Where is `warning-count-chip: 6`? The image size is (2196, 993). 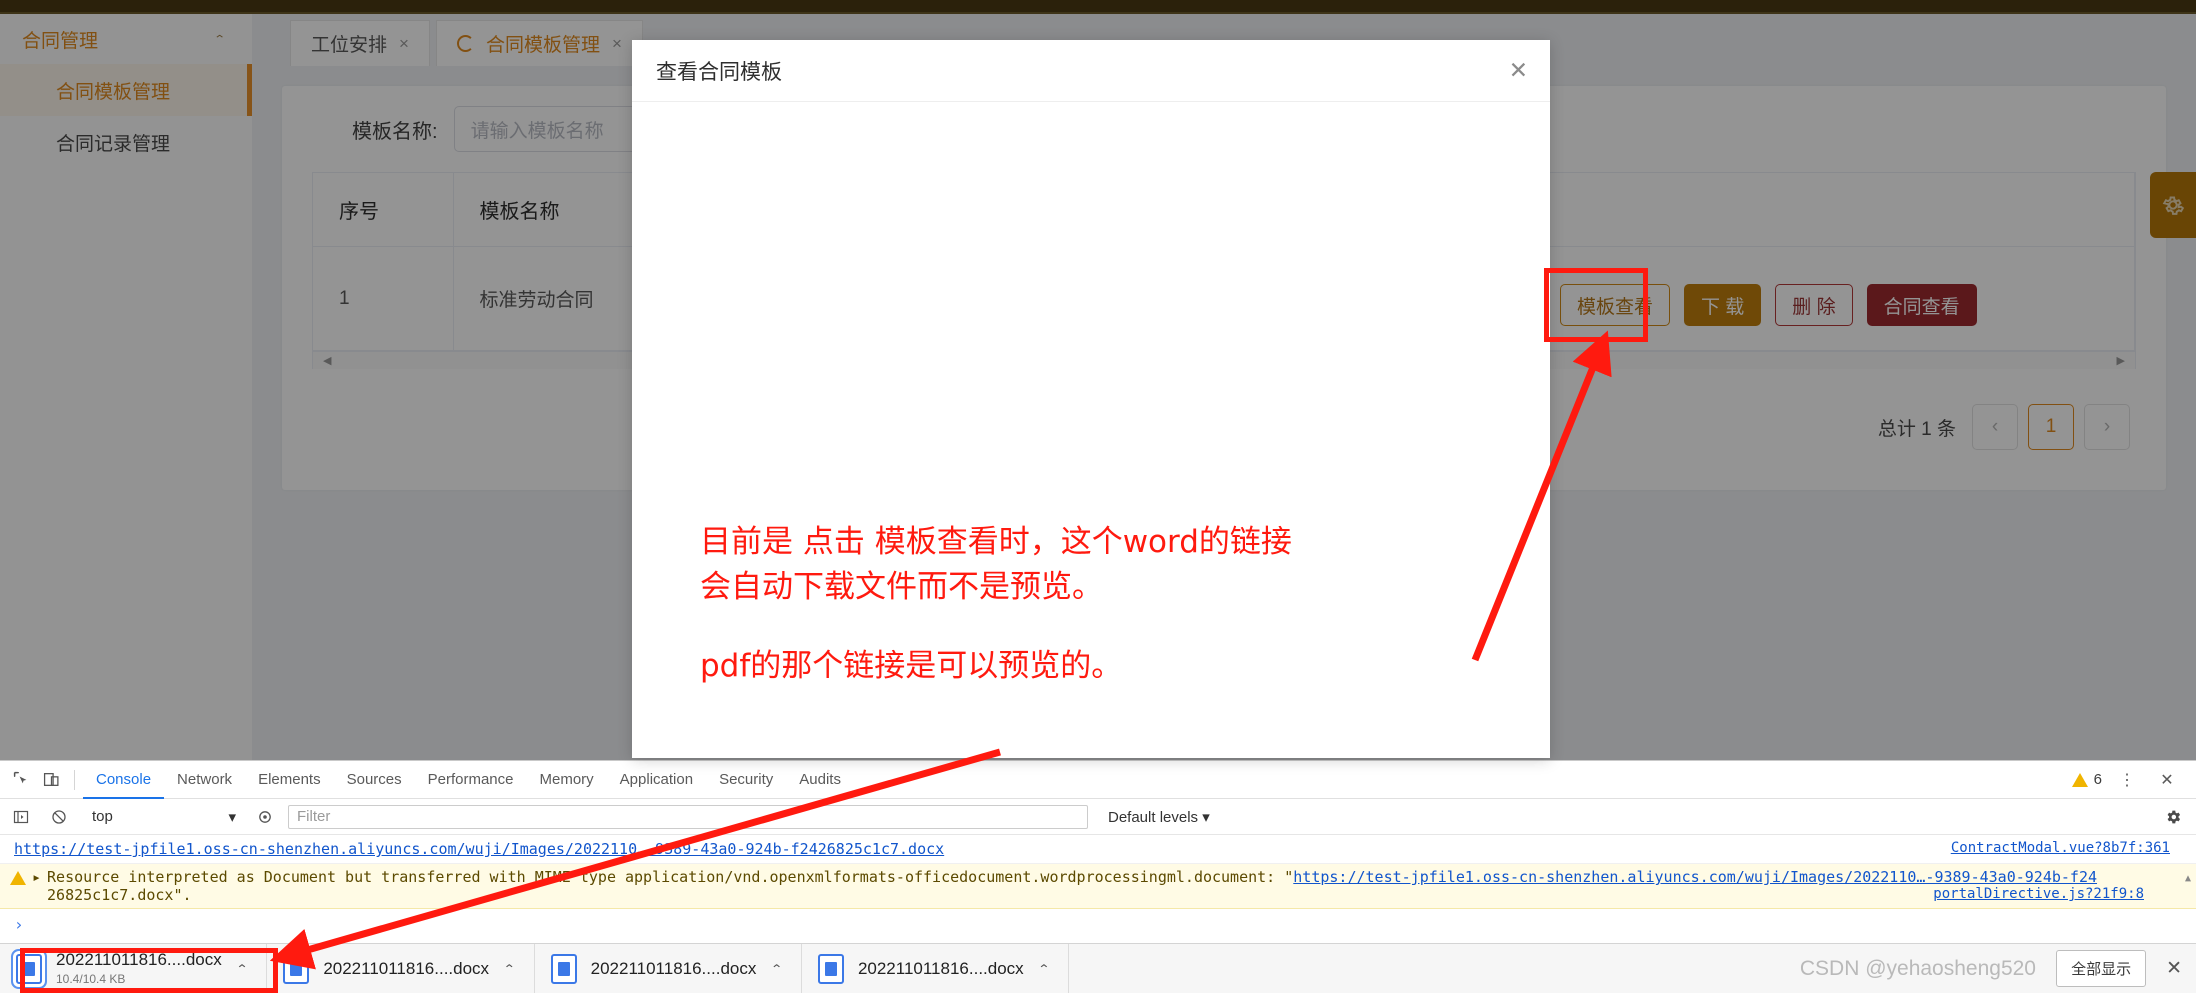 warning-count-chip: 6 is located at coordinates (2086, 779).